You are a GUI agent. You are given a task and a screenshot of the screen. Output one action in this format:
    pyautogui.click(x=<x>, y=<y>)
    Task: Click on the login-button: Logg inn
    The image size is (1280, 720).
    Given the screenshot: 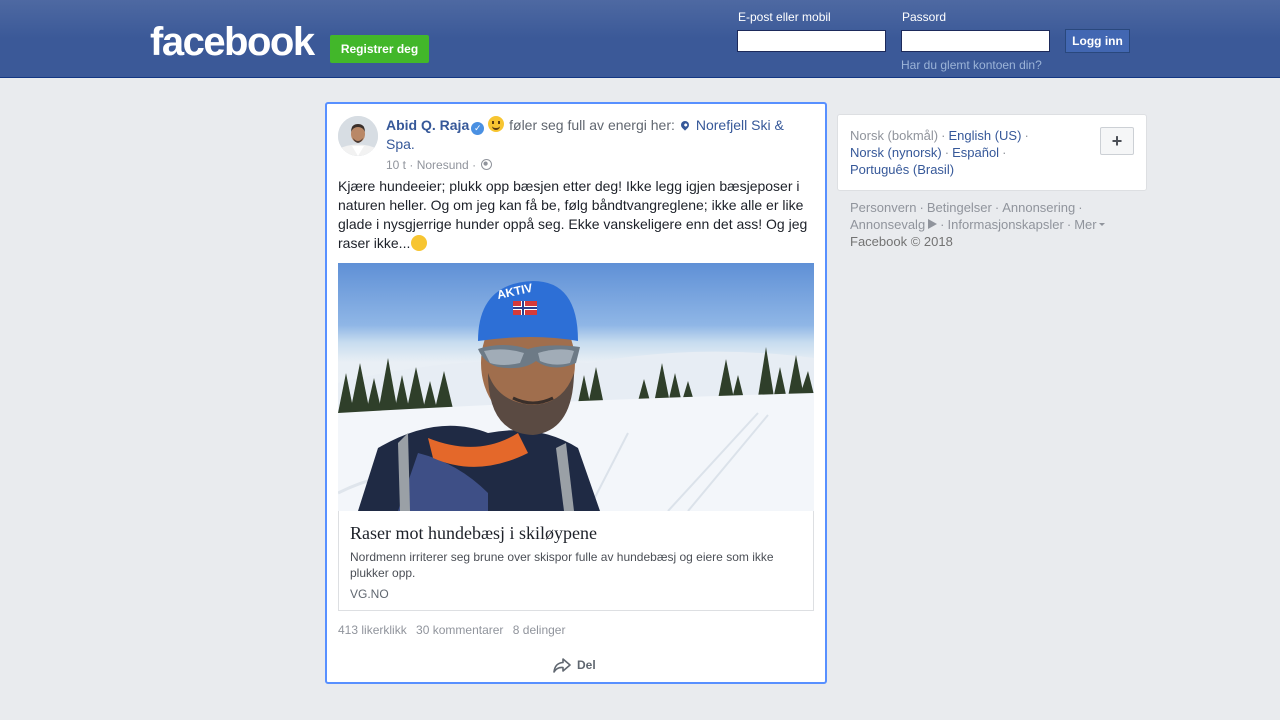 What is the action you would take?
    pyautogui.click(x=1097, y=41)
    